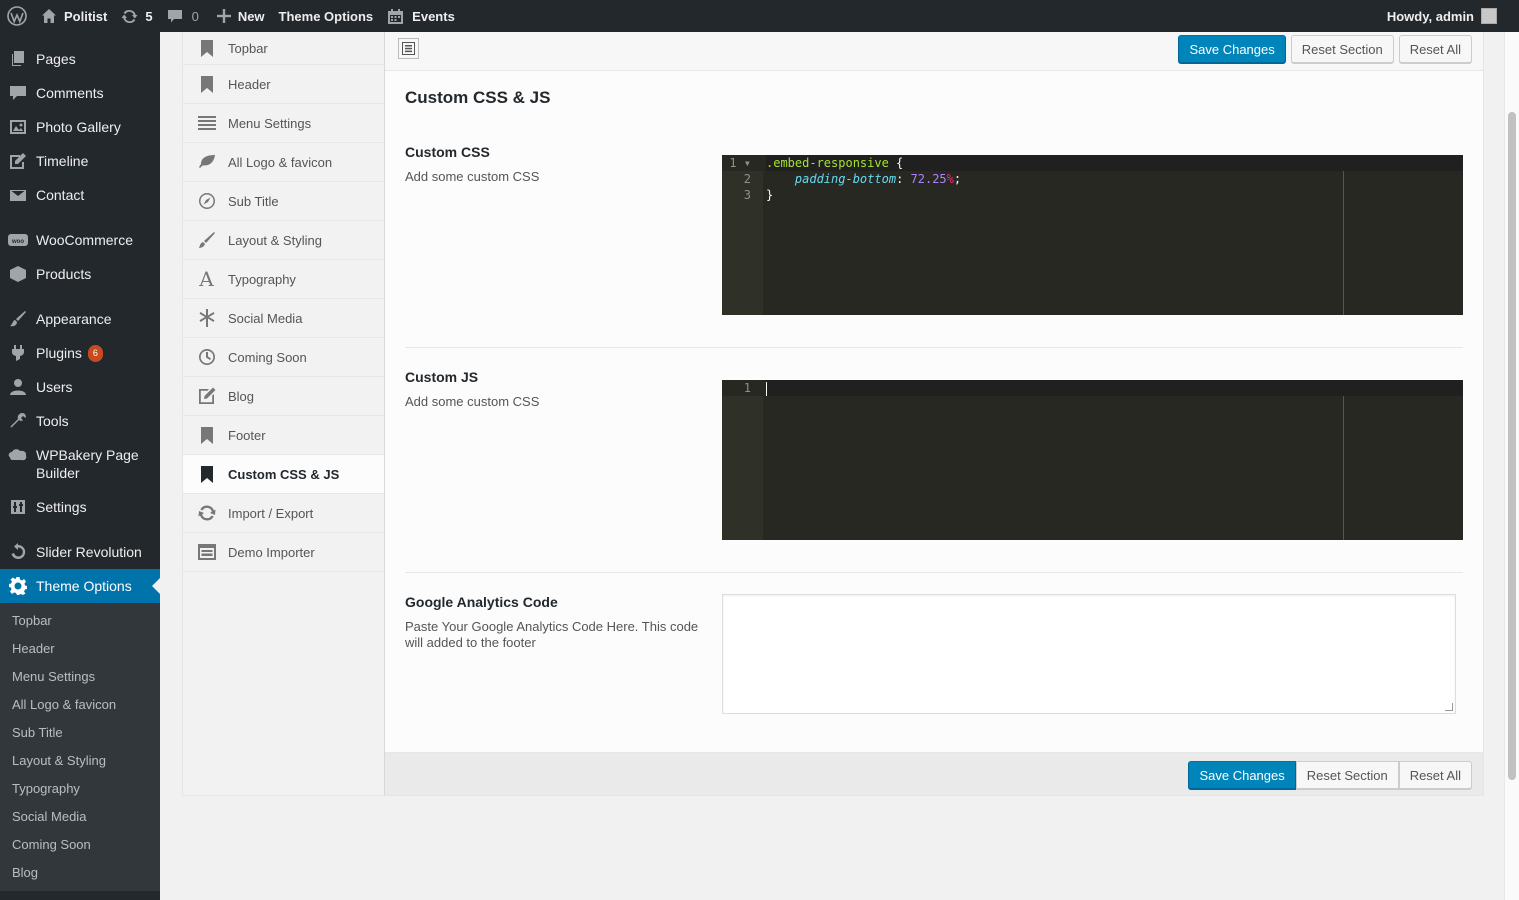  What do you see at coordinates (395, 16) in the screenshot?
I see `calendar-icon` at bounding box center [395, 16].